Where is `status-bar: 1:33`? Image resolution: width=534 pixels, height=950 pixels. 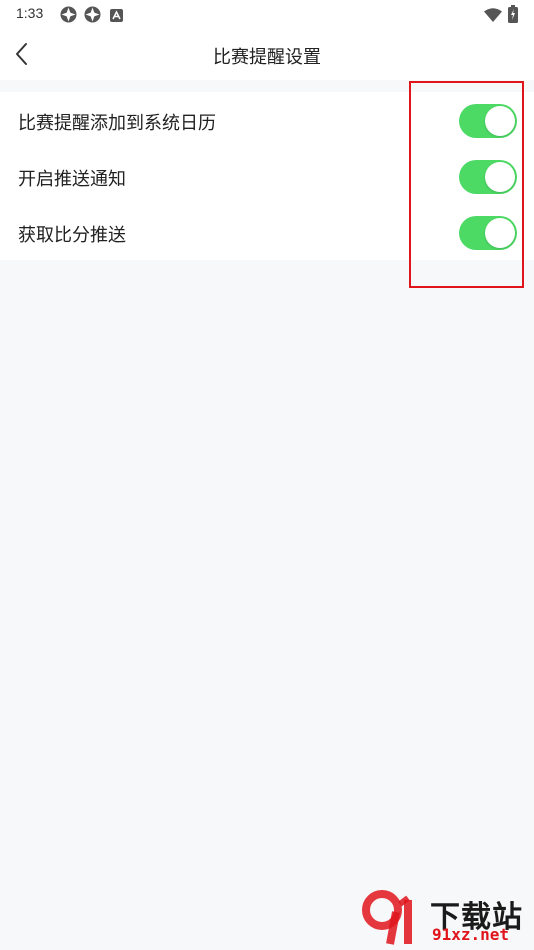
status-bar: 1:33 is located at coordinates (267, 15).